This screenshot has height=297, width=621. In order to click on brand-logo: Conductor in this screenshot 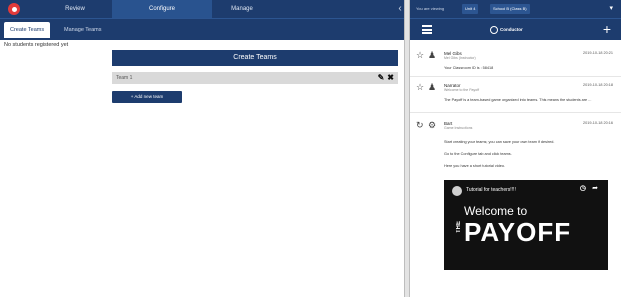, I will do `click(506, 30)`.